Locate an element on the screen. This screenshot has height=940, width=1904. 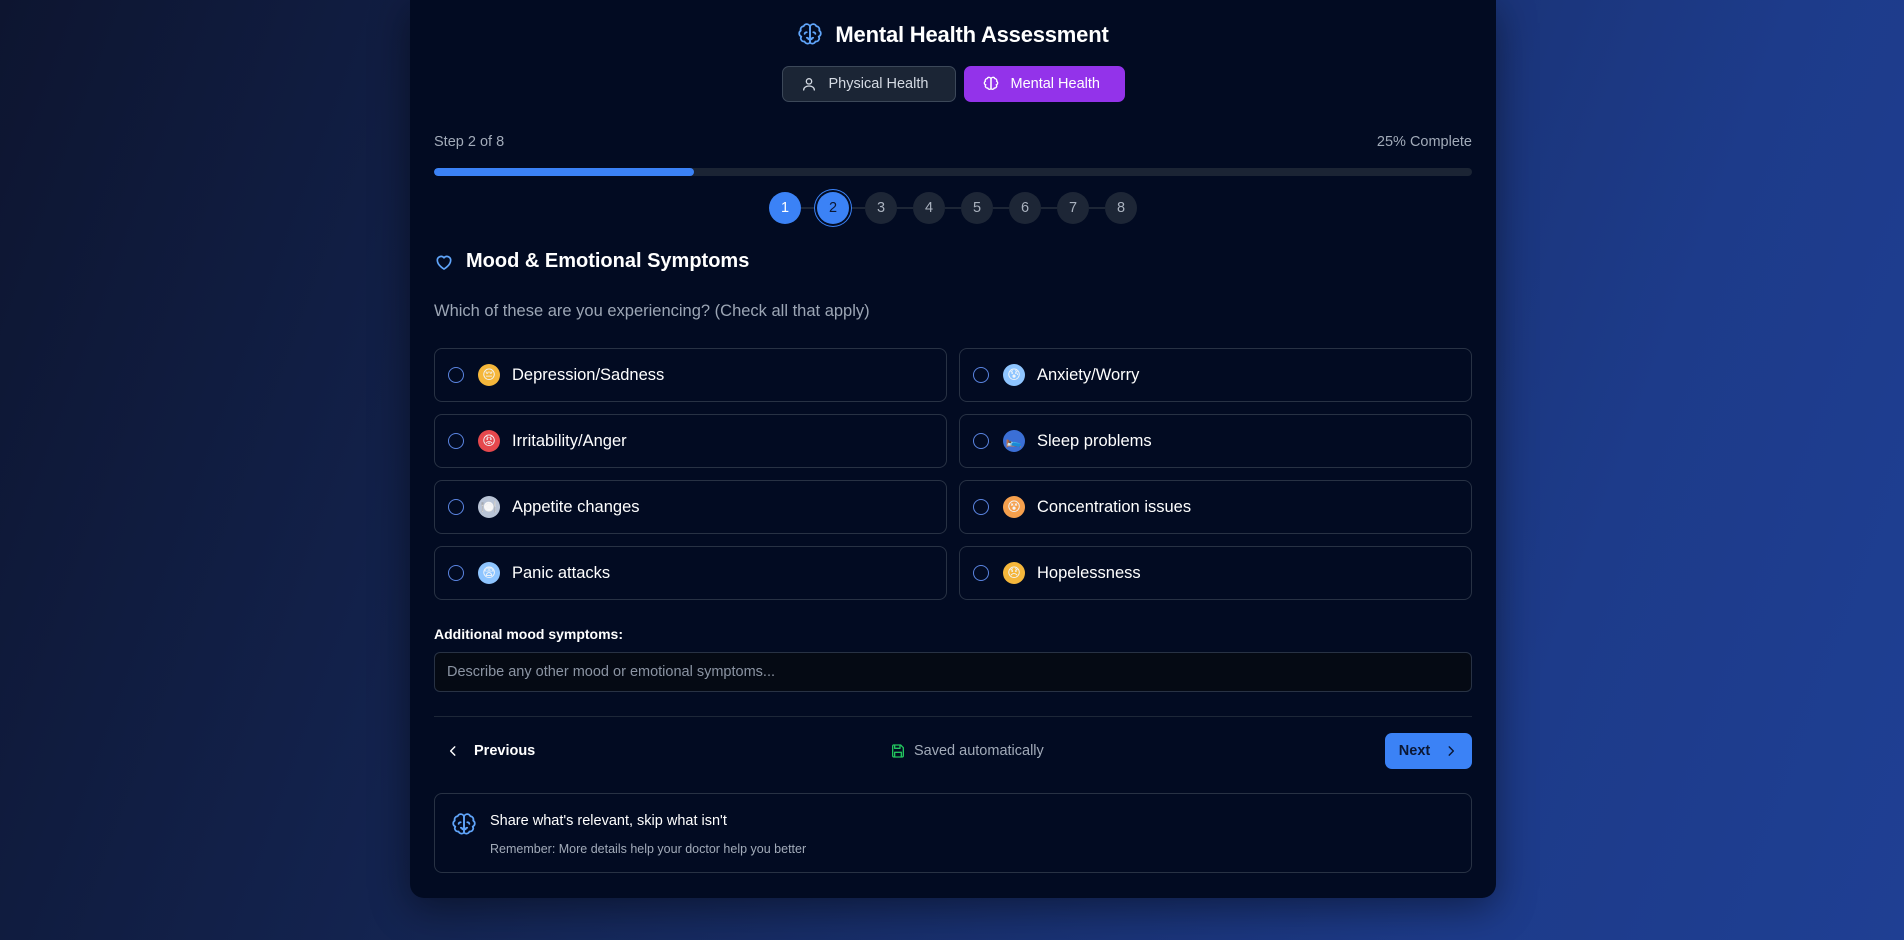
previous-button: Previous is located at coordinates (490, 751).